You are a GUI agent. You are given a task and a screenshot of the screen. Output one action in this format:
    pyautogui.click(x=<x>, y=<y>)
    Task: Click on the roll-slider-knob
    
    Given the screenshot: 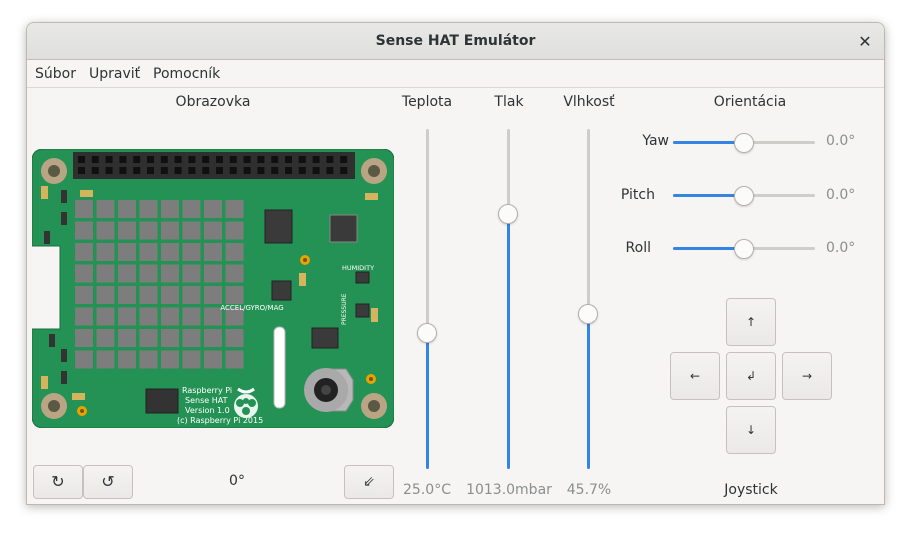 What is the action you would take?
    pyautogui.click(x=744, y=249)
    